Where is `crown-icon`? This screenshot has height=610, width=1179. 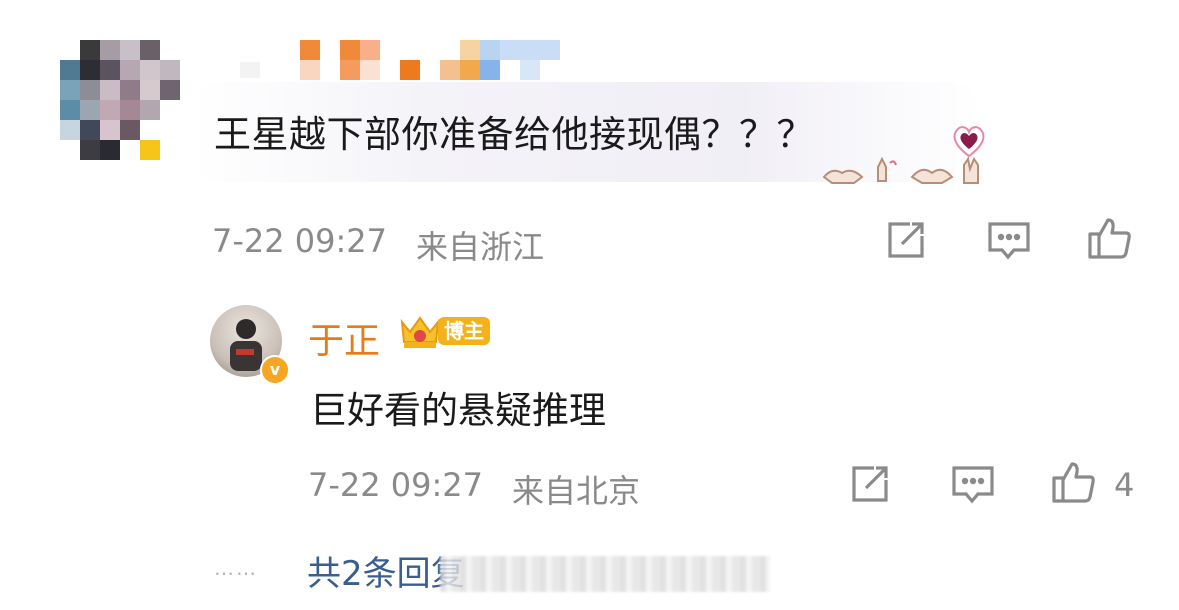 crown-icon is located at coordinates (420, 332).